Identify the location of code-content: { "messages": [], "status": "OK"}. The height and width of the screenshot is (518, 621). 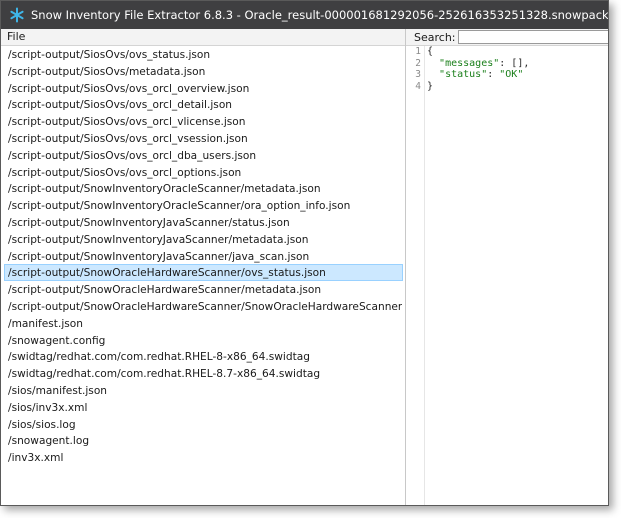
(517, 69).